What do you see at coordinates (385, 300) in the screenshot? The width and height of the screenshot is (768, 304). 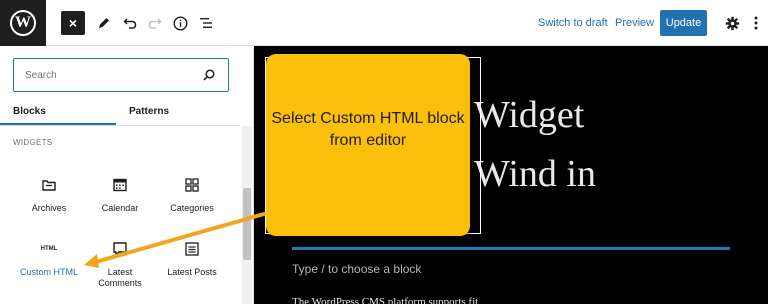 I see `paragraph-text: The WordPress CMS platform supports fit` at bounding box center [385, 300].